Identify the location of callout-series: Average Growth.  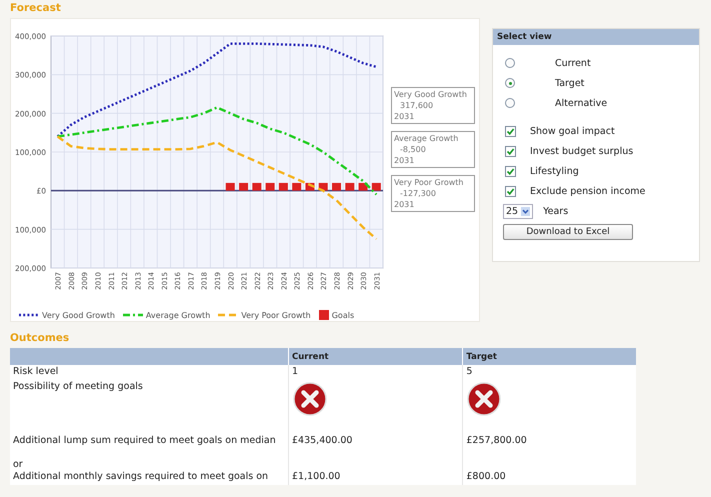
(427, 138).